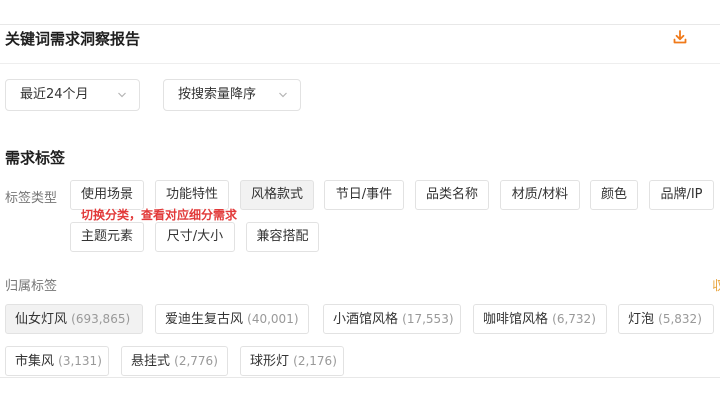 Image resolution: width=720 pixels, height=403 pixels. Describe the element at coordinates (516, 319) in the screenshot. I see `belong-tag-name: 咖啡馆风格` at that location.